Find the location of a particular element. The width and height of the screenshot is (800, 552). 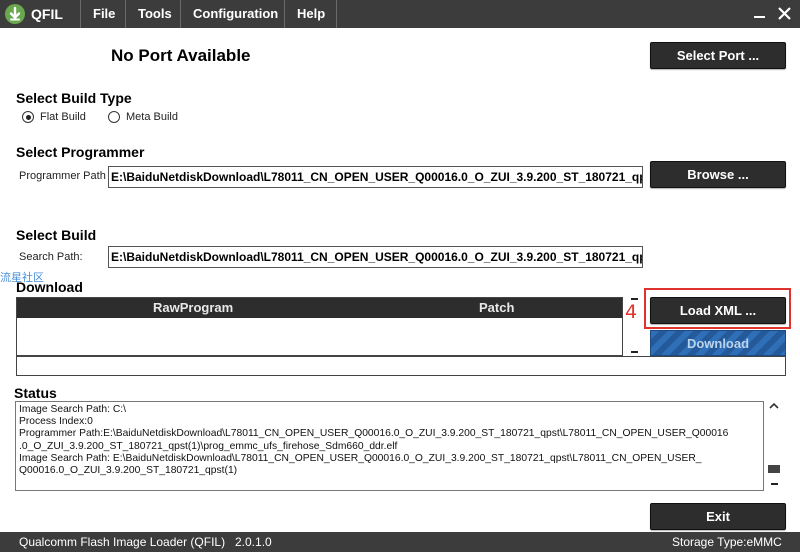

scrollbar-thumb is located at coordinates (774, 468).